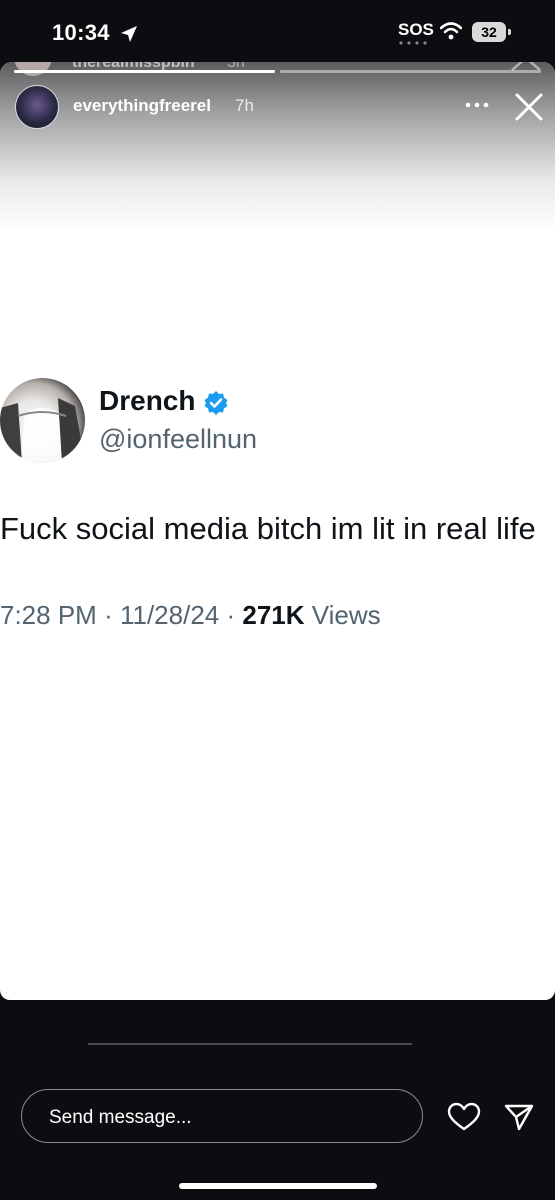  Describe the element at coordinates (178, 439) in the screenshot. I see `tweet-author-handle: @ionfeellnun` at that location.